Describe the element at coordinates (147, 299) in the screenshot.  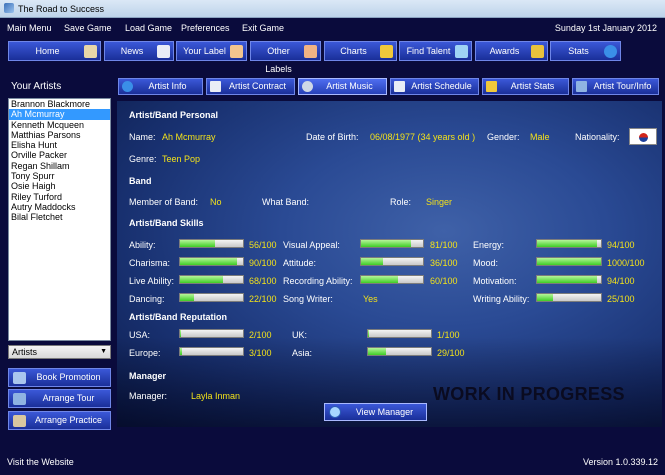
I see `skill-label: Dancing:` at that location.